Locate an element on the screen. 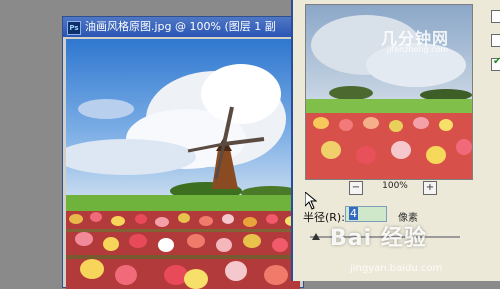 This screenshot has height=289, width=500. watermark-url: jifenzhong.com is located at coordinates (418, 49).